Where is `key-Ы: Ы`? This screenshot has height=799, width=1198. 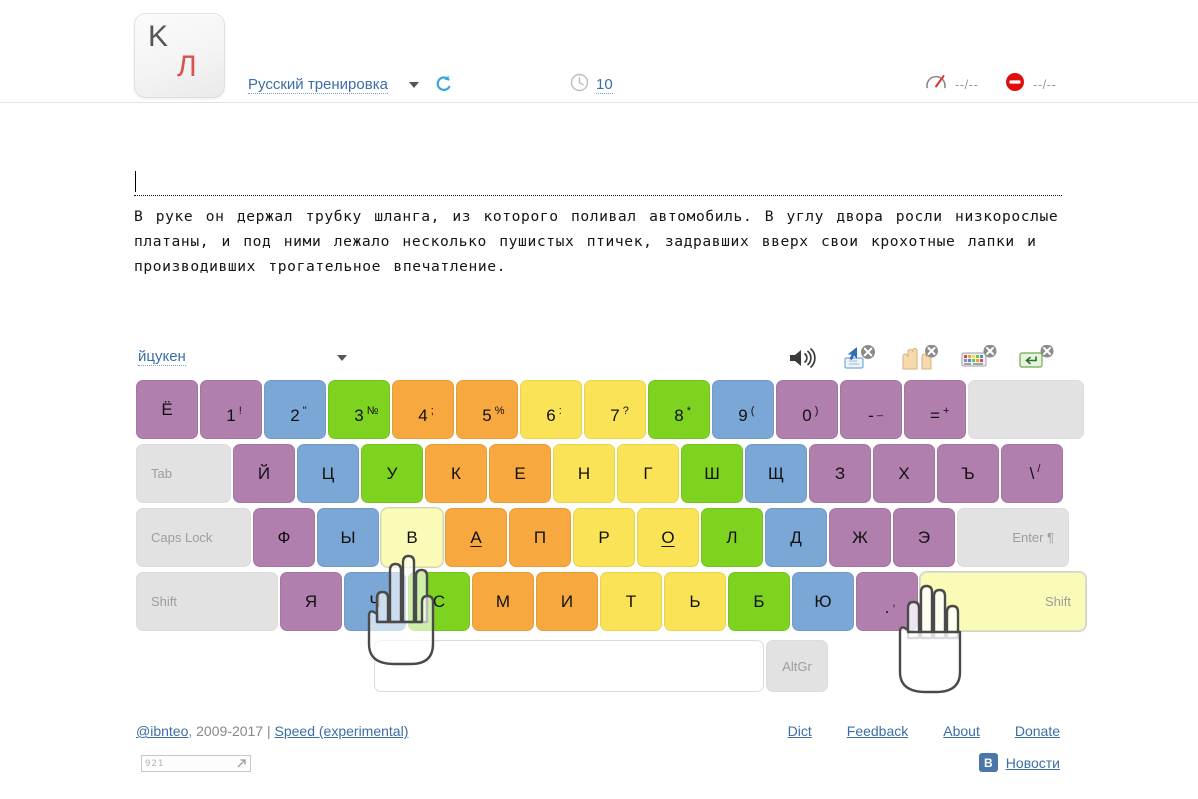 key-Ы: Ы is located at coordinates (348, 537).